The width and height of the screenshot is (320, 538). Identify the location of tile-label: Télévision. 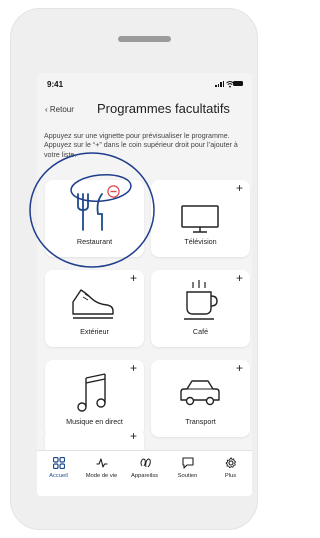
(200, 241).